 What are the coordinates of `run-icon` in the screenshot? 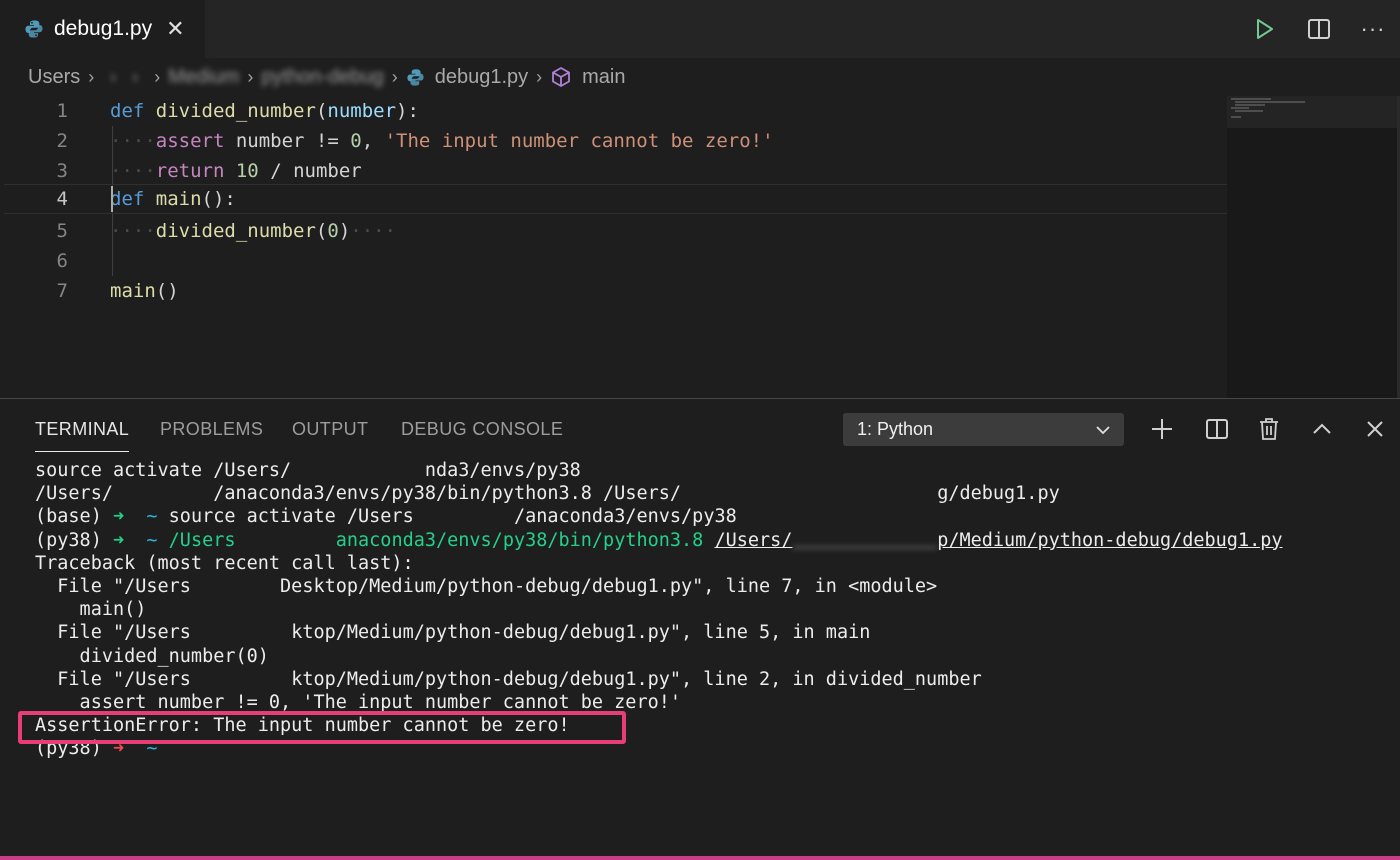 It's located at (1265, 29).